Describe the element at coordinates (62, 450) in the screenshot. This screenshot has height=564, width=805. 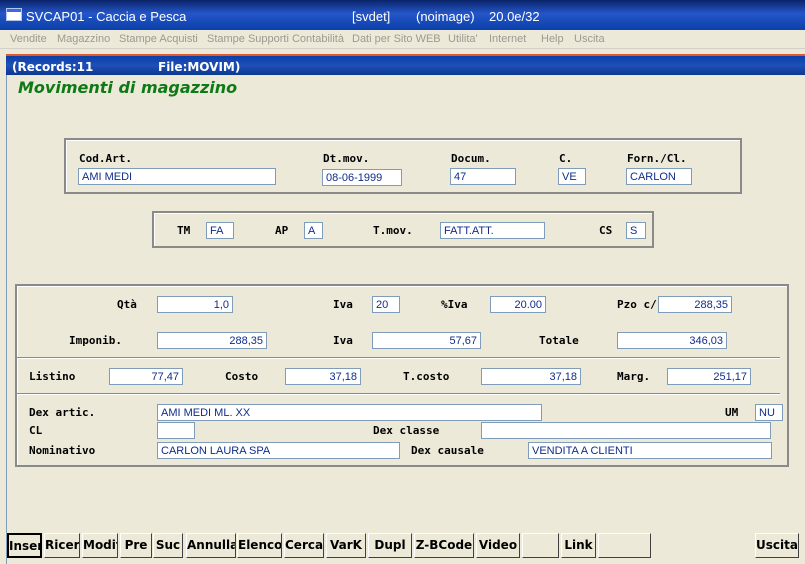
I see `nominativo-label: Nominativo` at that location.